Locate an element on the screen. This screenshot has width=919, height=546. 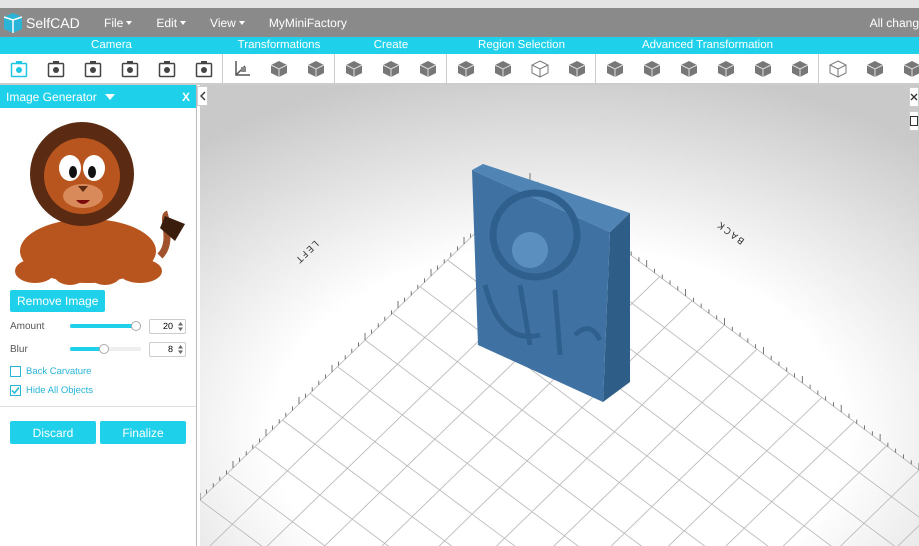
panel-icon is located at coordinates (914, 121).